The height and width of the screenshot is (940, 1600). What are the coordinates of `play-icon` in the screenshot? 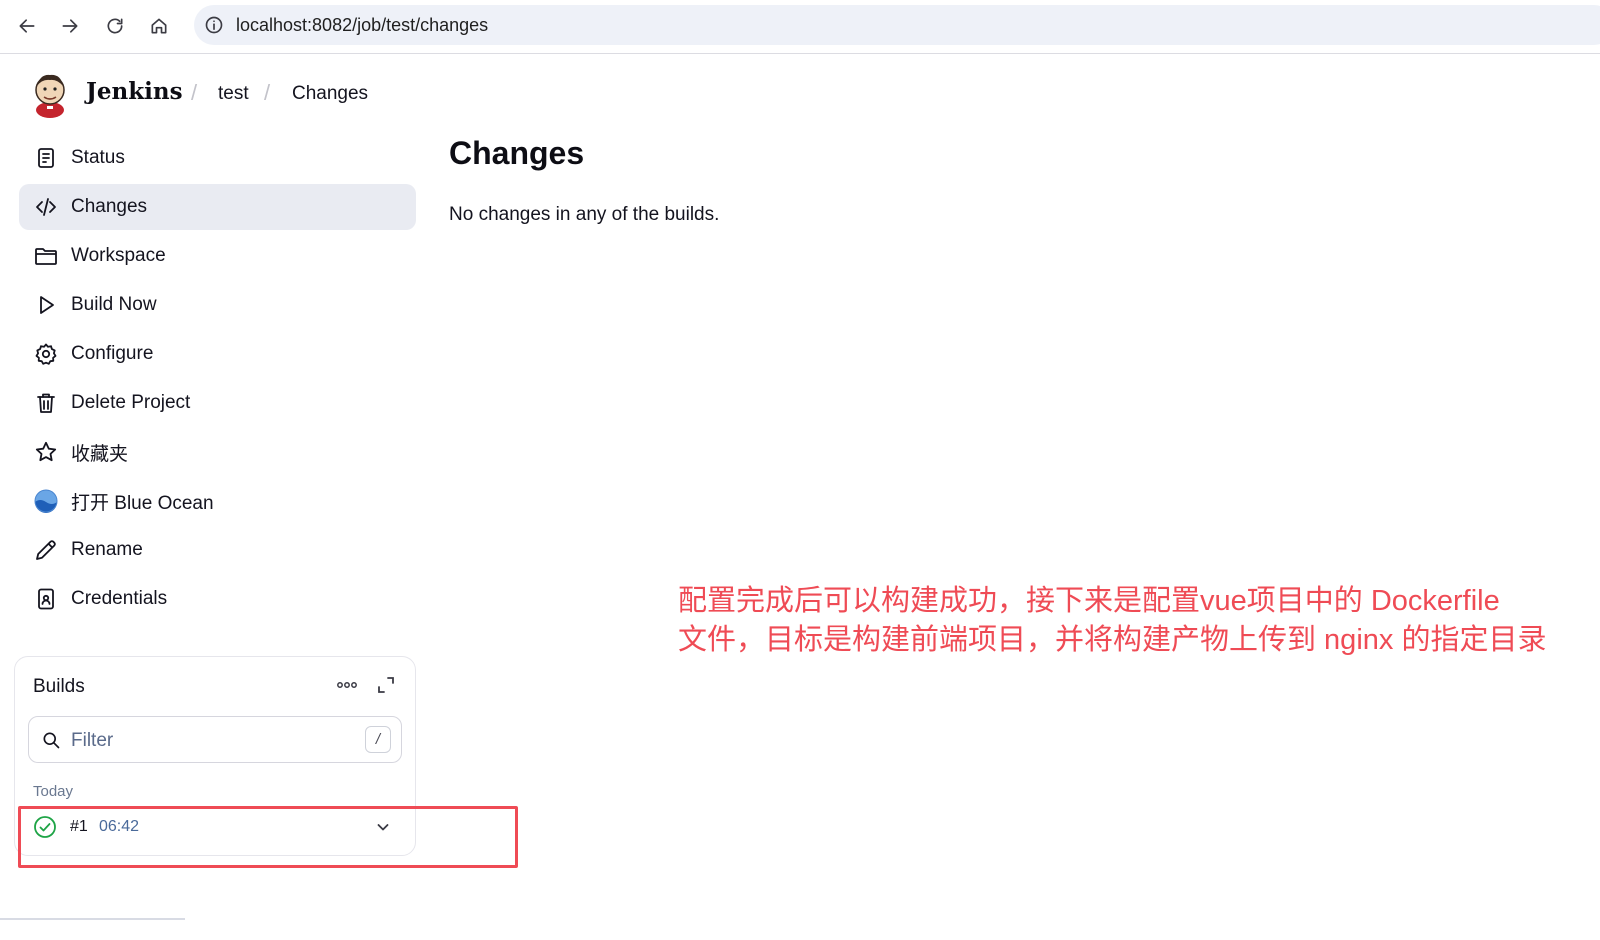 It's located at (46, 305).